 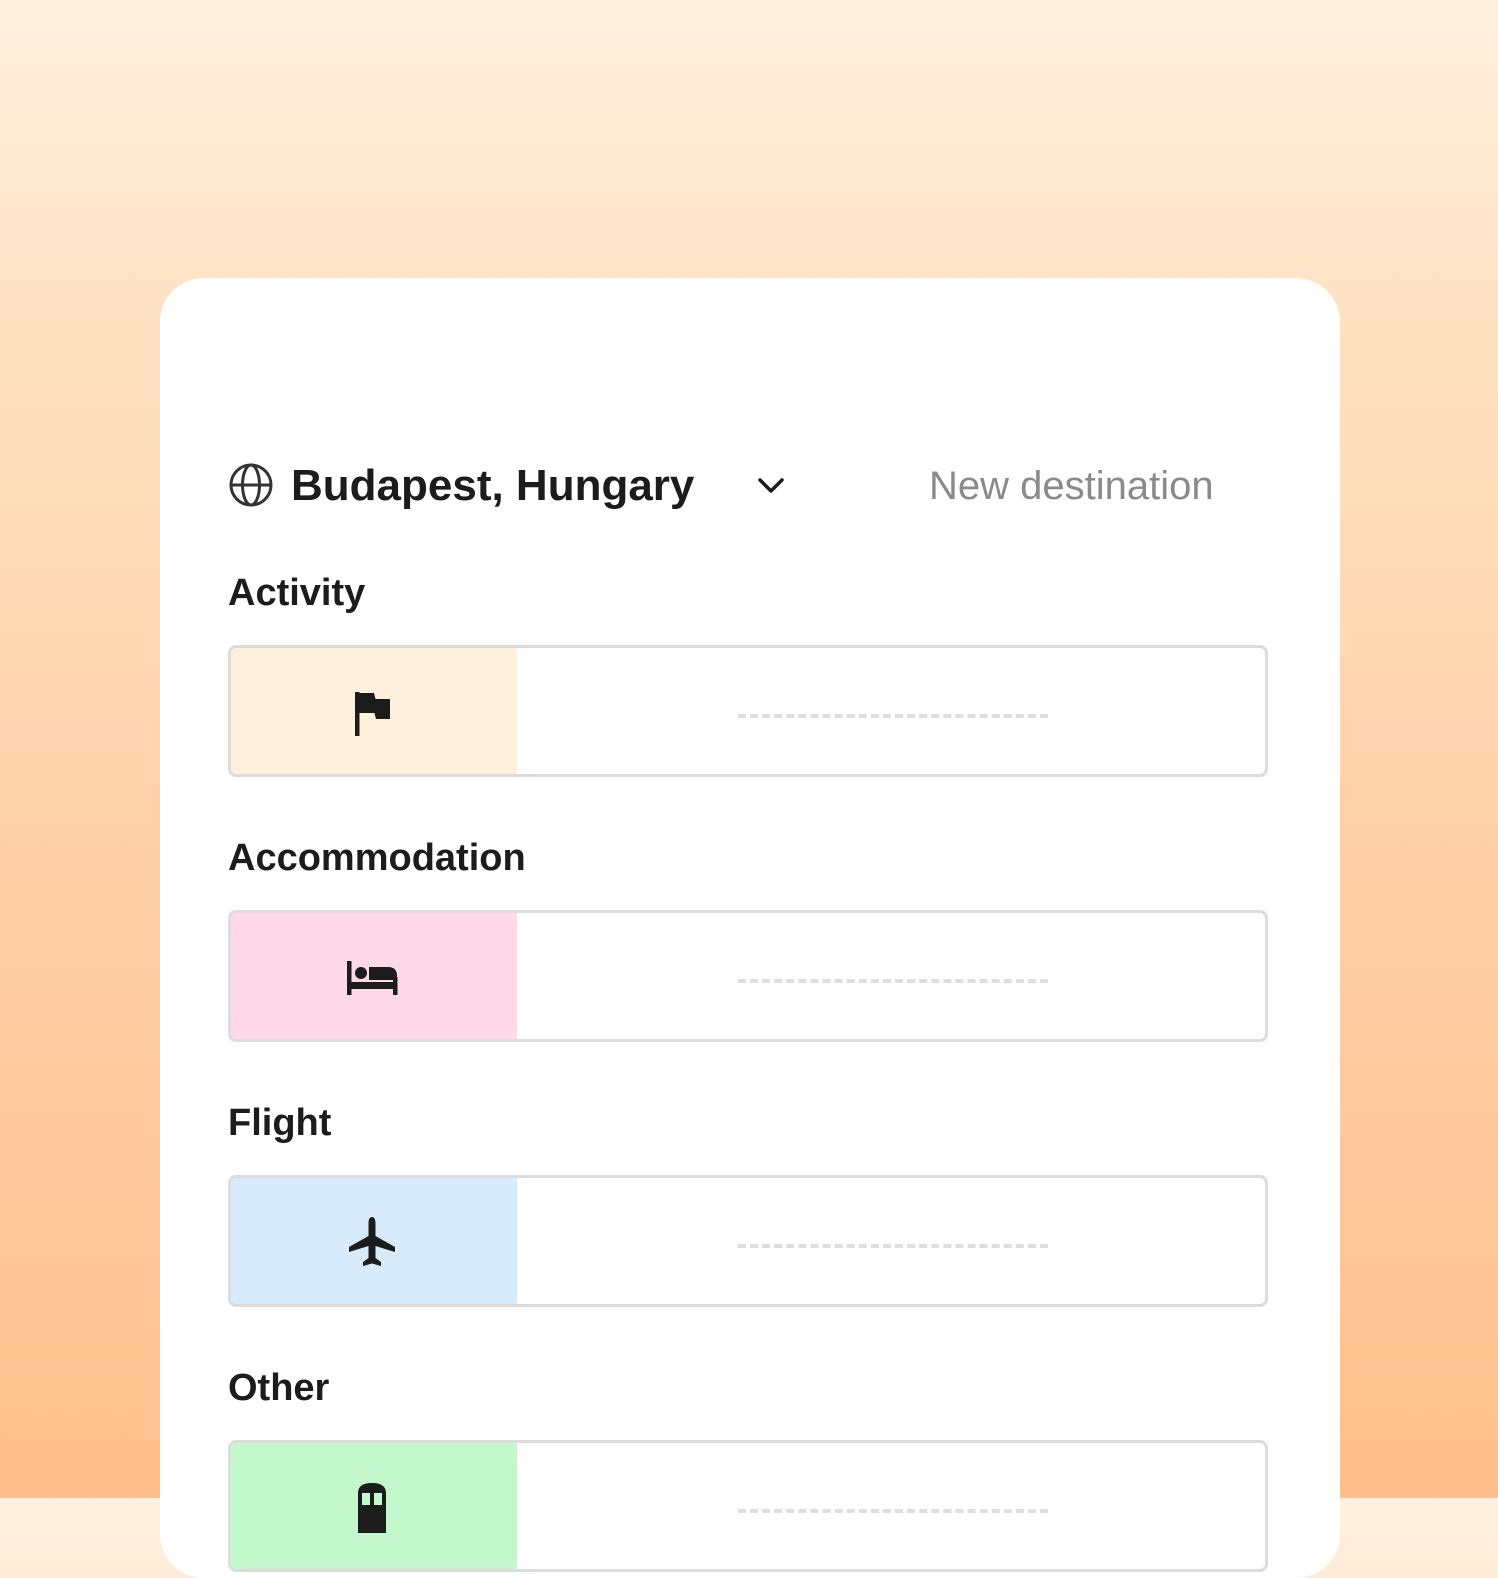 I want to click on destination-header: Budapest, Hungary New destination, so click(x=748, y=486).